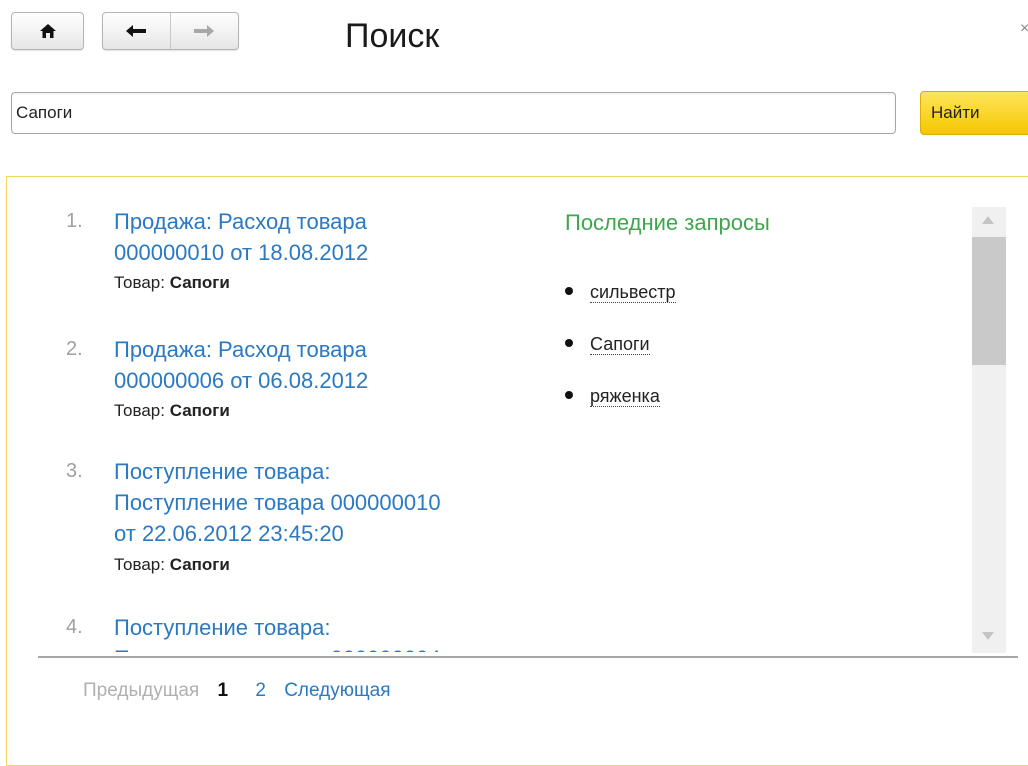  Describe the element at coordinates (74, 627) in the screenshot. I see `result-number: 4.` at that location.